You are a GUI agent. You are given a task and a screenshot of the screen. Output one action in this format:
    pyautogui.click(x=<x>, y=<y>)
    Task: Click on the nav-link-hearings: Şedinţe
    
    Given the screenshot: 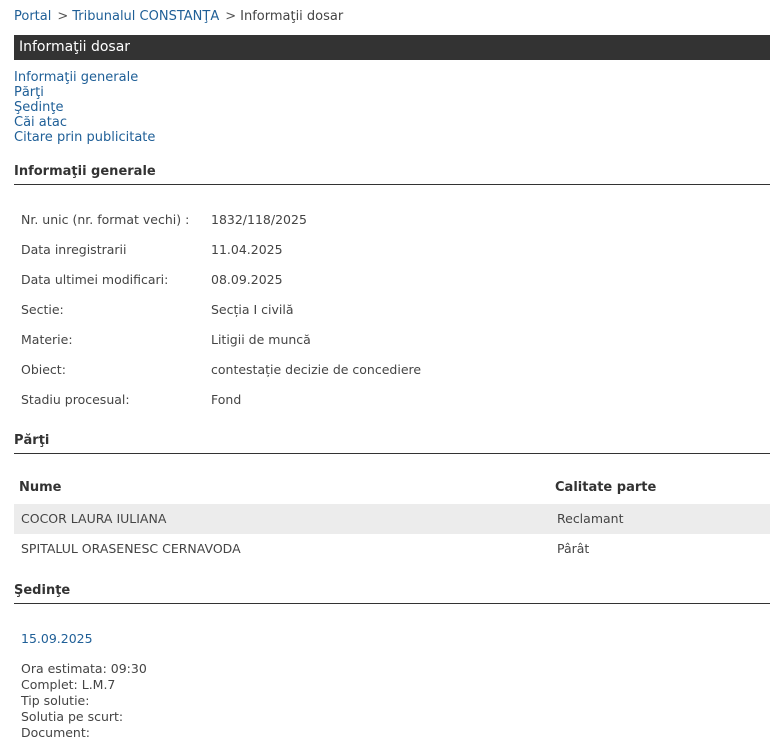 What is the action you would take?
    pyautogui.click(x=84, y=107)
    